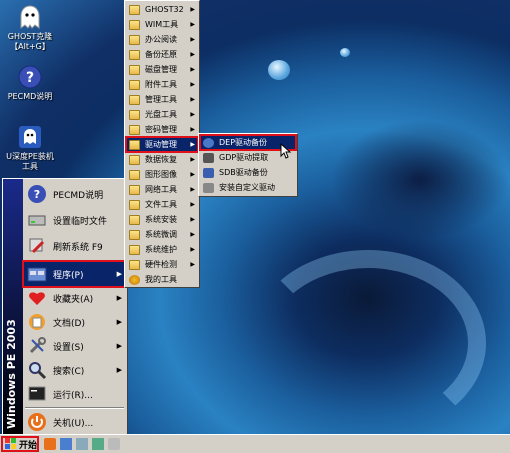 This screenshot has width=510, height=453. I want to click on water-shadow, so click(420, 180).